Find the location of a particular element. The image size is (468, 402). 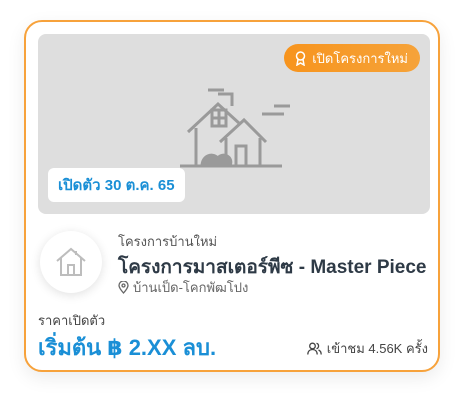

open-date-label: เปิดตัว 30 ต.ค. 65 is located at coordinates (116, 185).